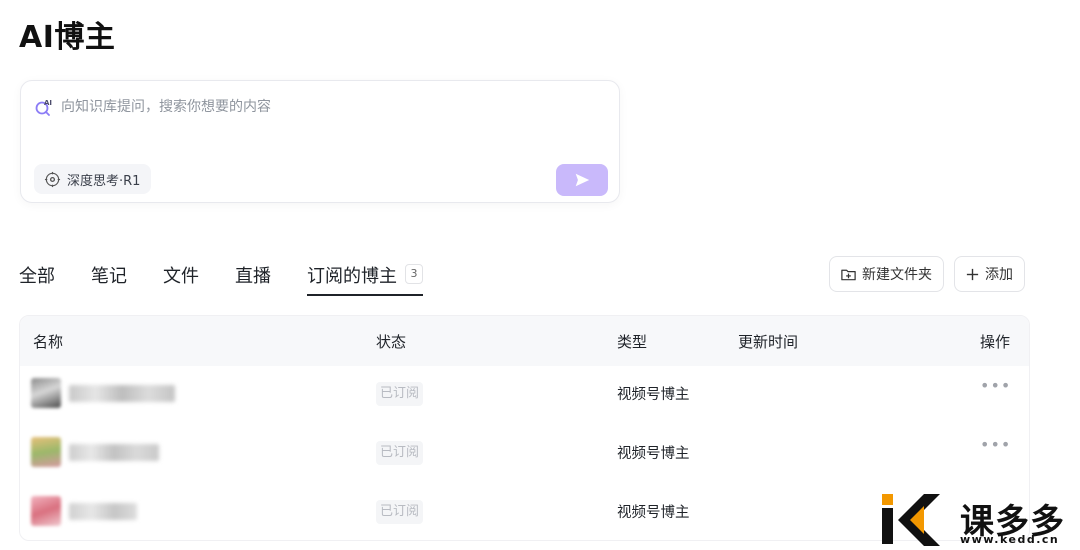  What do you see at coordinates (320, 141) in the screenshot?
I see `ask-box: AI 深度思考·R1` at bounding box center [320, 141].